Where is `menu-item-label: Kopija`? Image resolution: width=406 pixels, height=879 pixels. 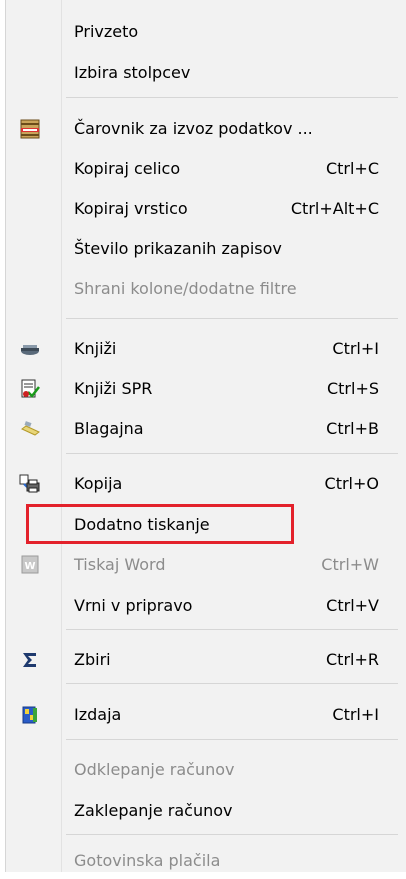 menu-item-label: Kopija is located at coordinates (98, 483).